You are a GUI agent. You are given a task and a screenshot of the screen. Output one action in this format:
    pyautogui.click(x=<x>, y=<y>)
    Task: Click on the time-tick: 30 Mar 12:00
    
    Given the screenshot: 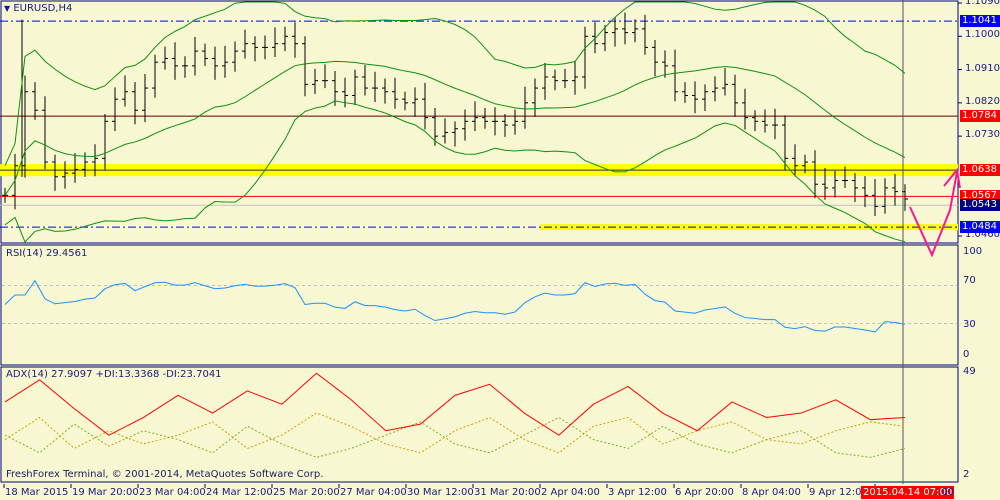 What is the action you would take?
    pyautogui.click(x=440, y=492)
    